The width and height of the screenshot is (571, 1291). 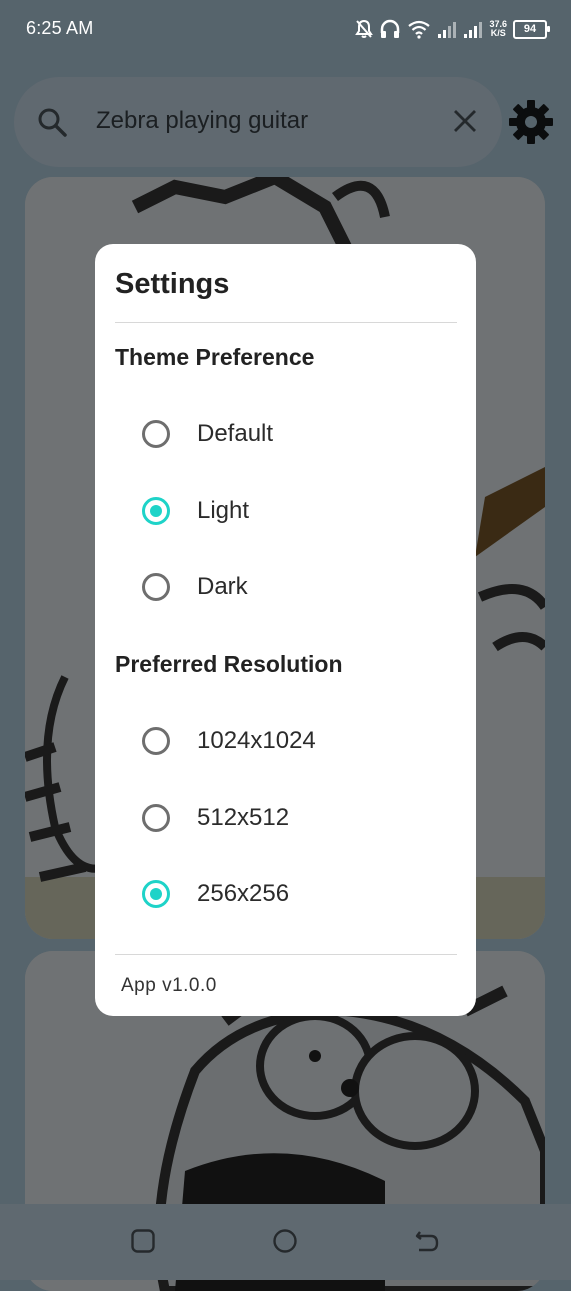 I want to click on battery-indicator: 94, so click(x=531, y=29).